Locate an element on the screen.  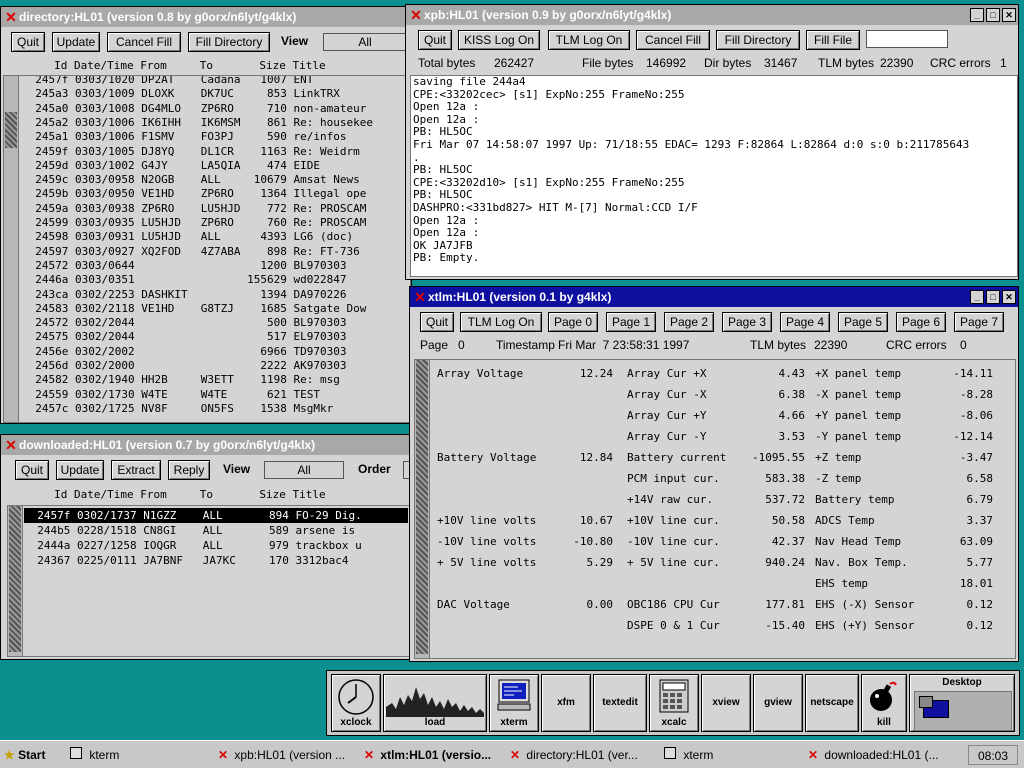
desktop-pager-area is located at coordinates (963, 711).